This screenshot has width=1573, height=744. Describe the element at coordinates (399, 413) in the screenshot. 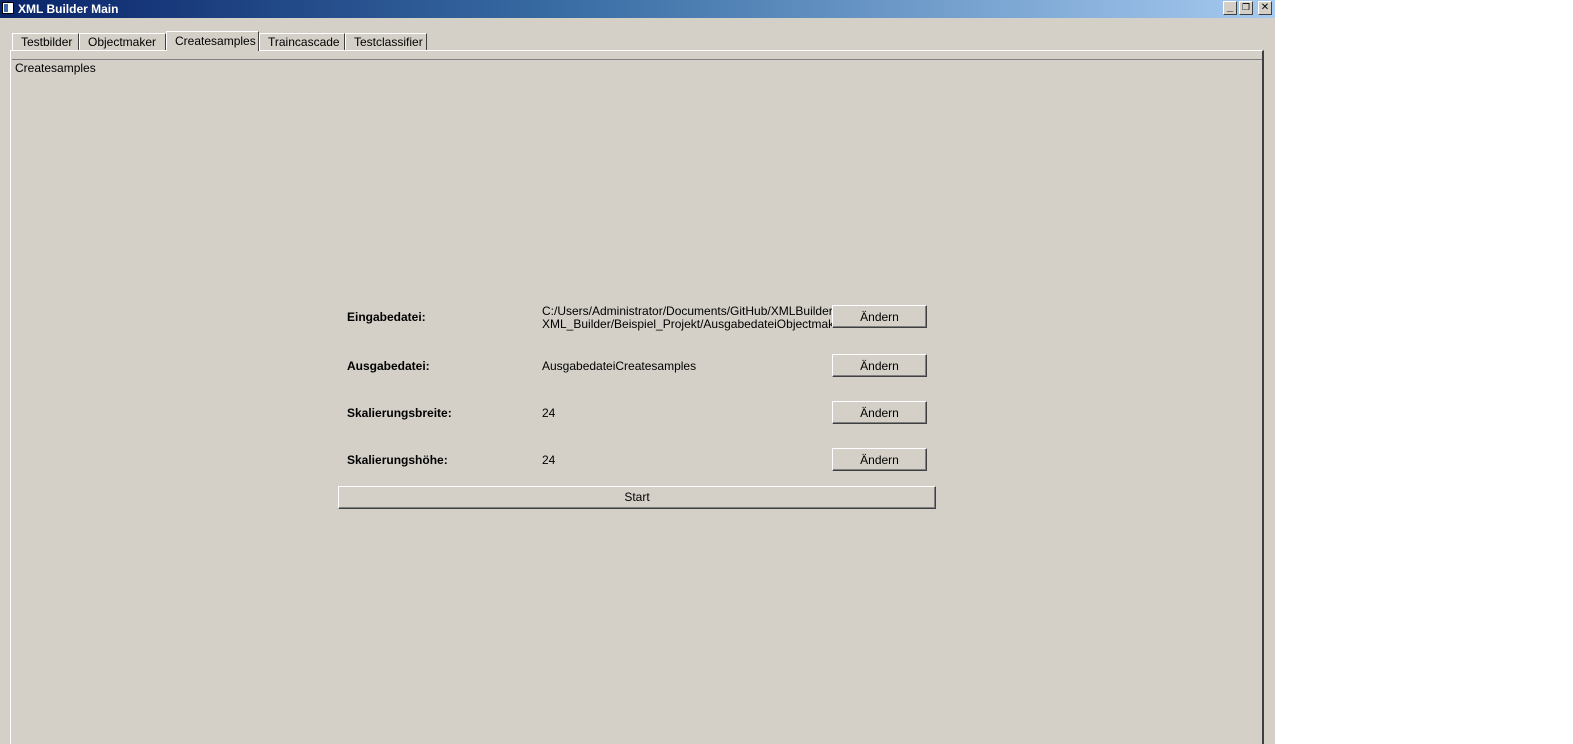

I see `skalierungsbreite-label: Skalierungsbreite:` at that location.